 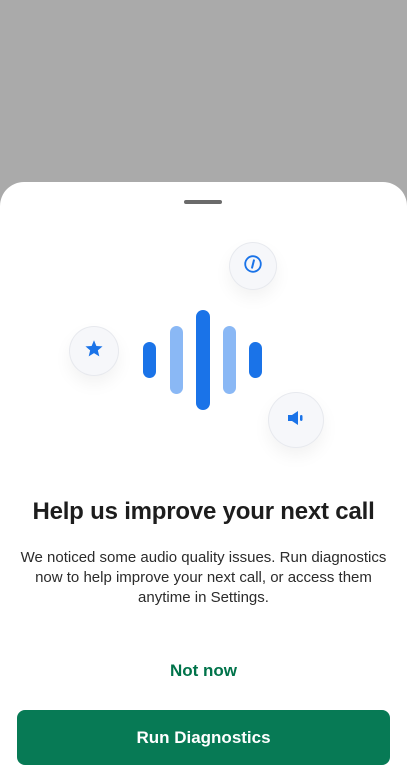 I want to click on audio-waveform, so click(x=202, y=360).